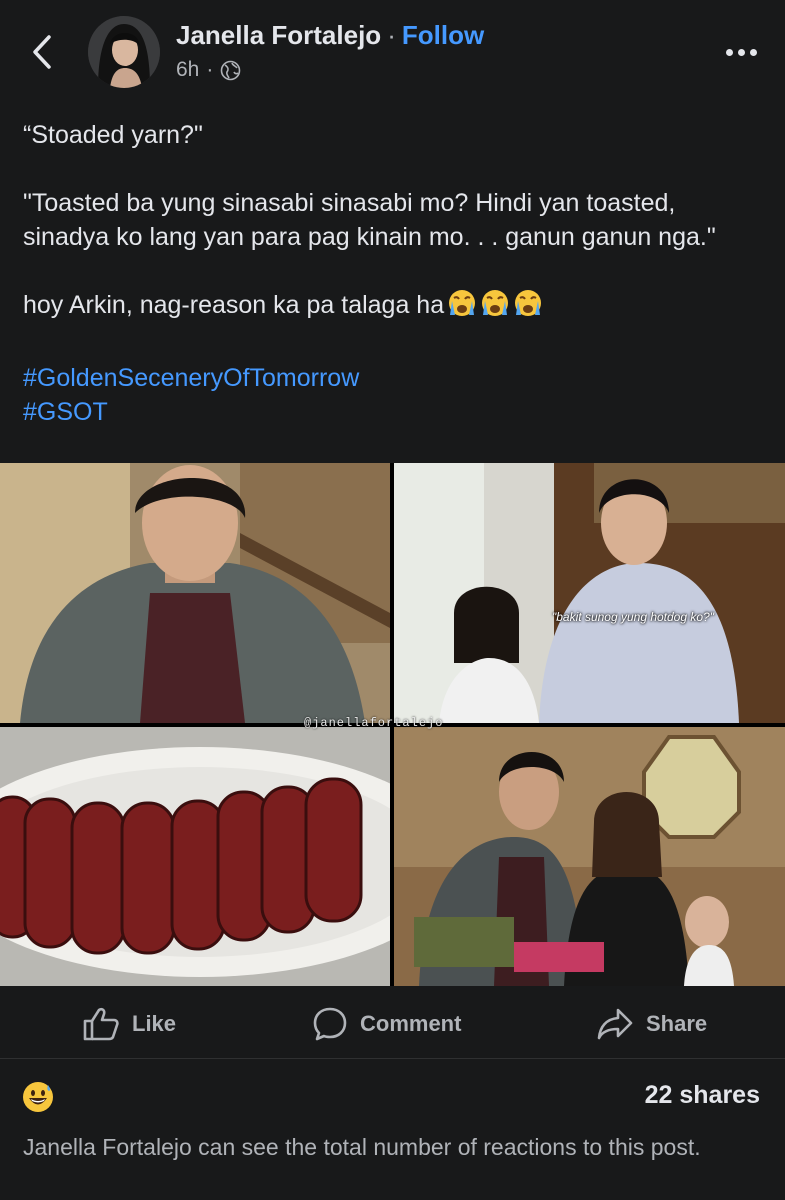 The width and height of the screenshot is (785, 1200). What do you see at coordinates (633, 617) in the screenshot?
I see `photo-subtitle: "bakit sunog yung hotdog ko?"` at bounding box center [633, 617].